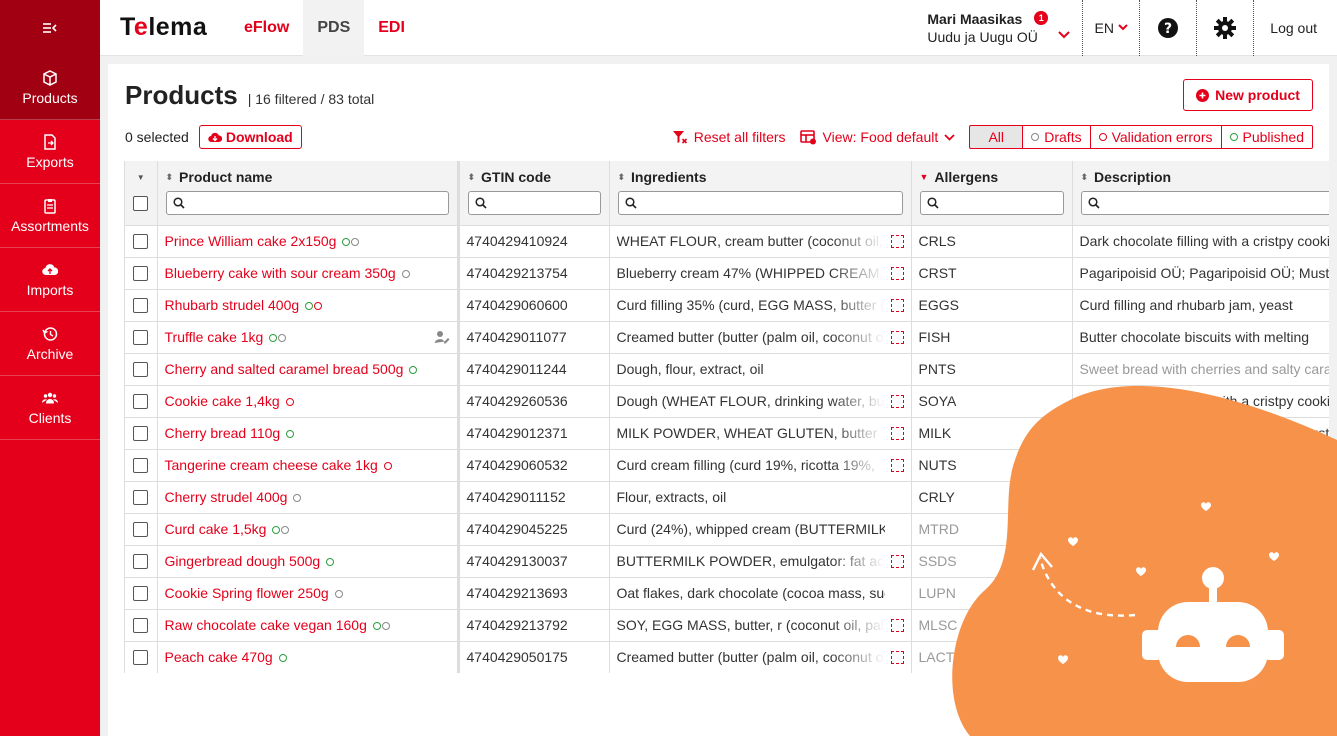 The height and width of the screenshot is (736, 1337). Describe the element at coordinates (924, 177) in the screenshot. I see `sort-icon: ▼` at that location.